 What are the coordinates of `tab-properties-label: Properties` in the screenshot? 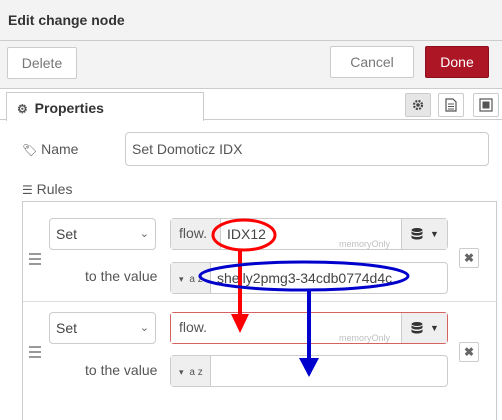 It's located at (69, 108).